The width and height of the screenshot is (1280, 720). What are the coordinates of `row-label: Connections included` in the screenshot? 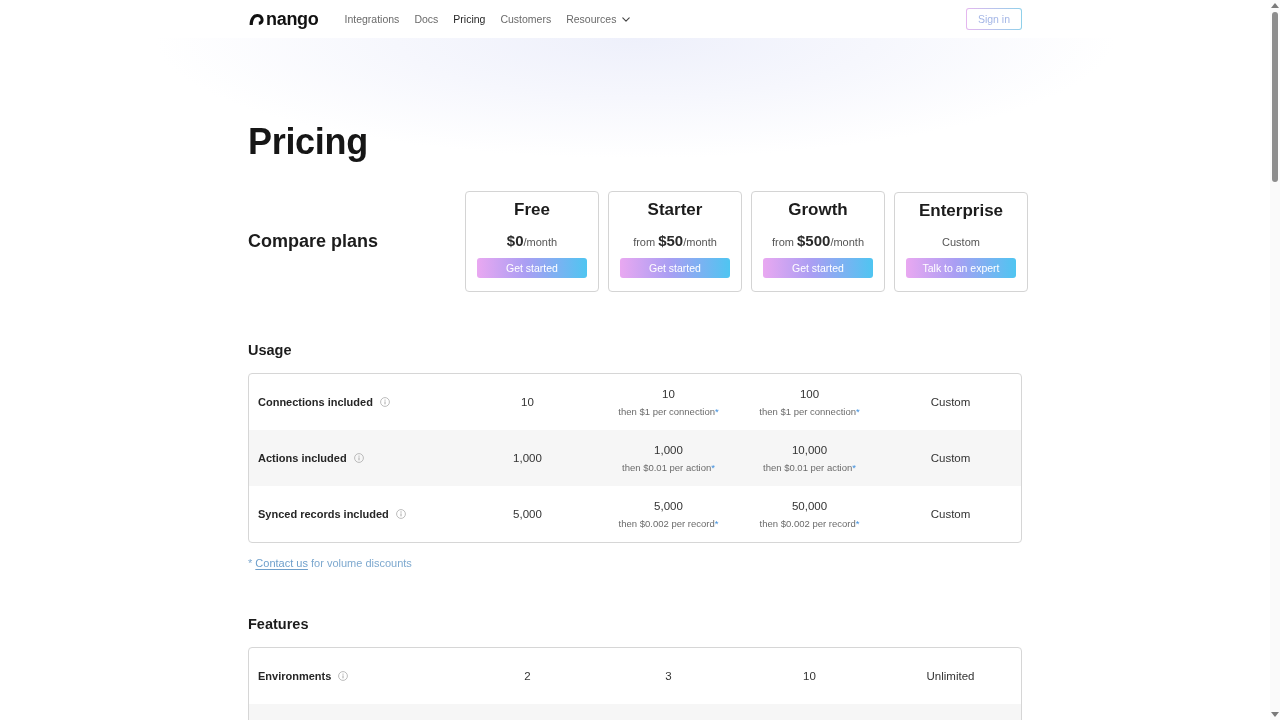 It's located at (315, 402).